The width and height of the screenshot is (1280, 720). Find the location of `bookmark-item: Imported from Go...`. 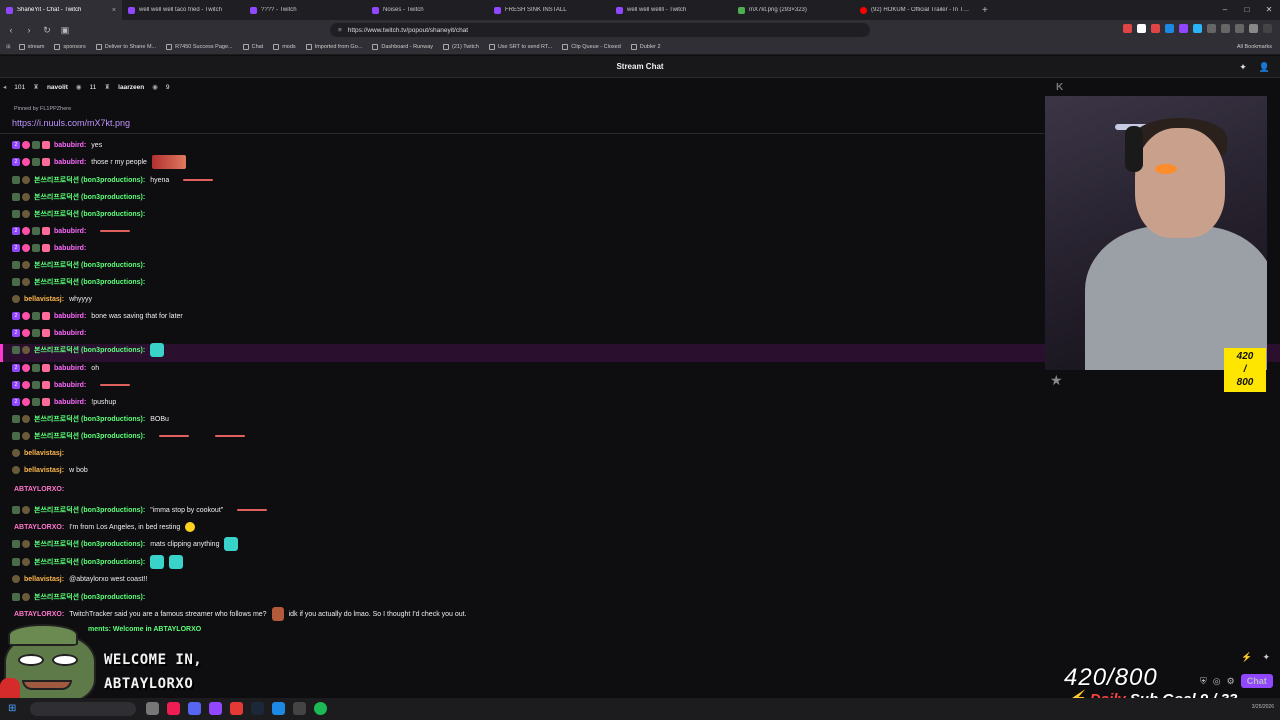

bookmark-item: Imported from Go... is located at coordinates (333, 47).